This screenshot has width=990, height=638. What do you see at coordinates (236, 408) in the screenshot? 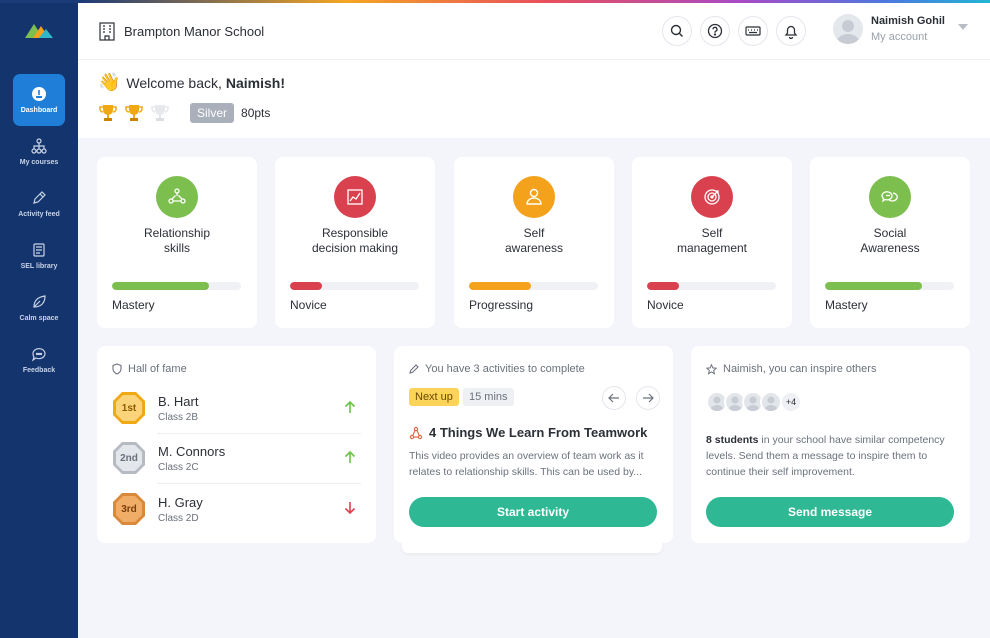
I see `list-item: 1st B. Hart Class 2B` at bounding box center [236, 408].